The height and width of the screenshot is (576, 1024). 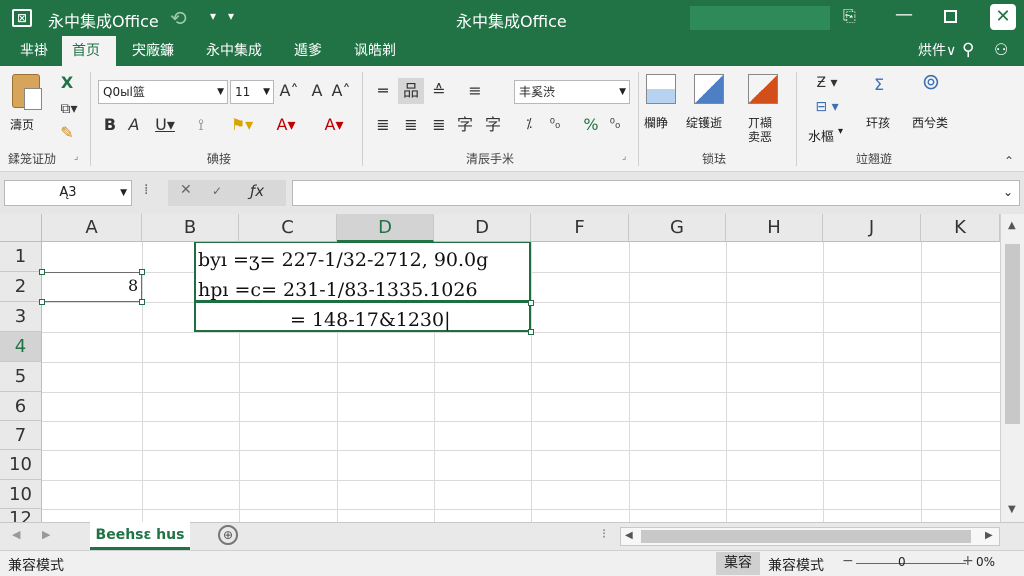 What do you see at coordinates (1012, 225) in the screenshot?
I see `scroll-up-icon: ▲` at bounding box center [1012, 225].